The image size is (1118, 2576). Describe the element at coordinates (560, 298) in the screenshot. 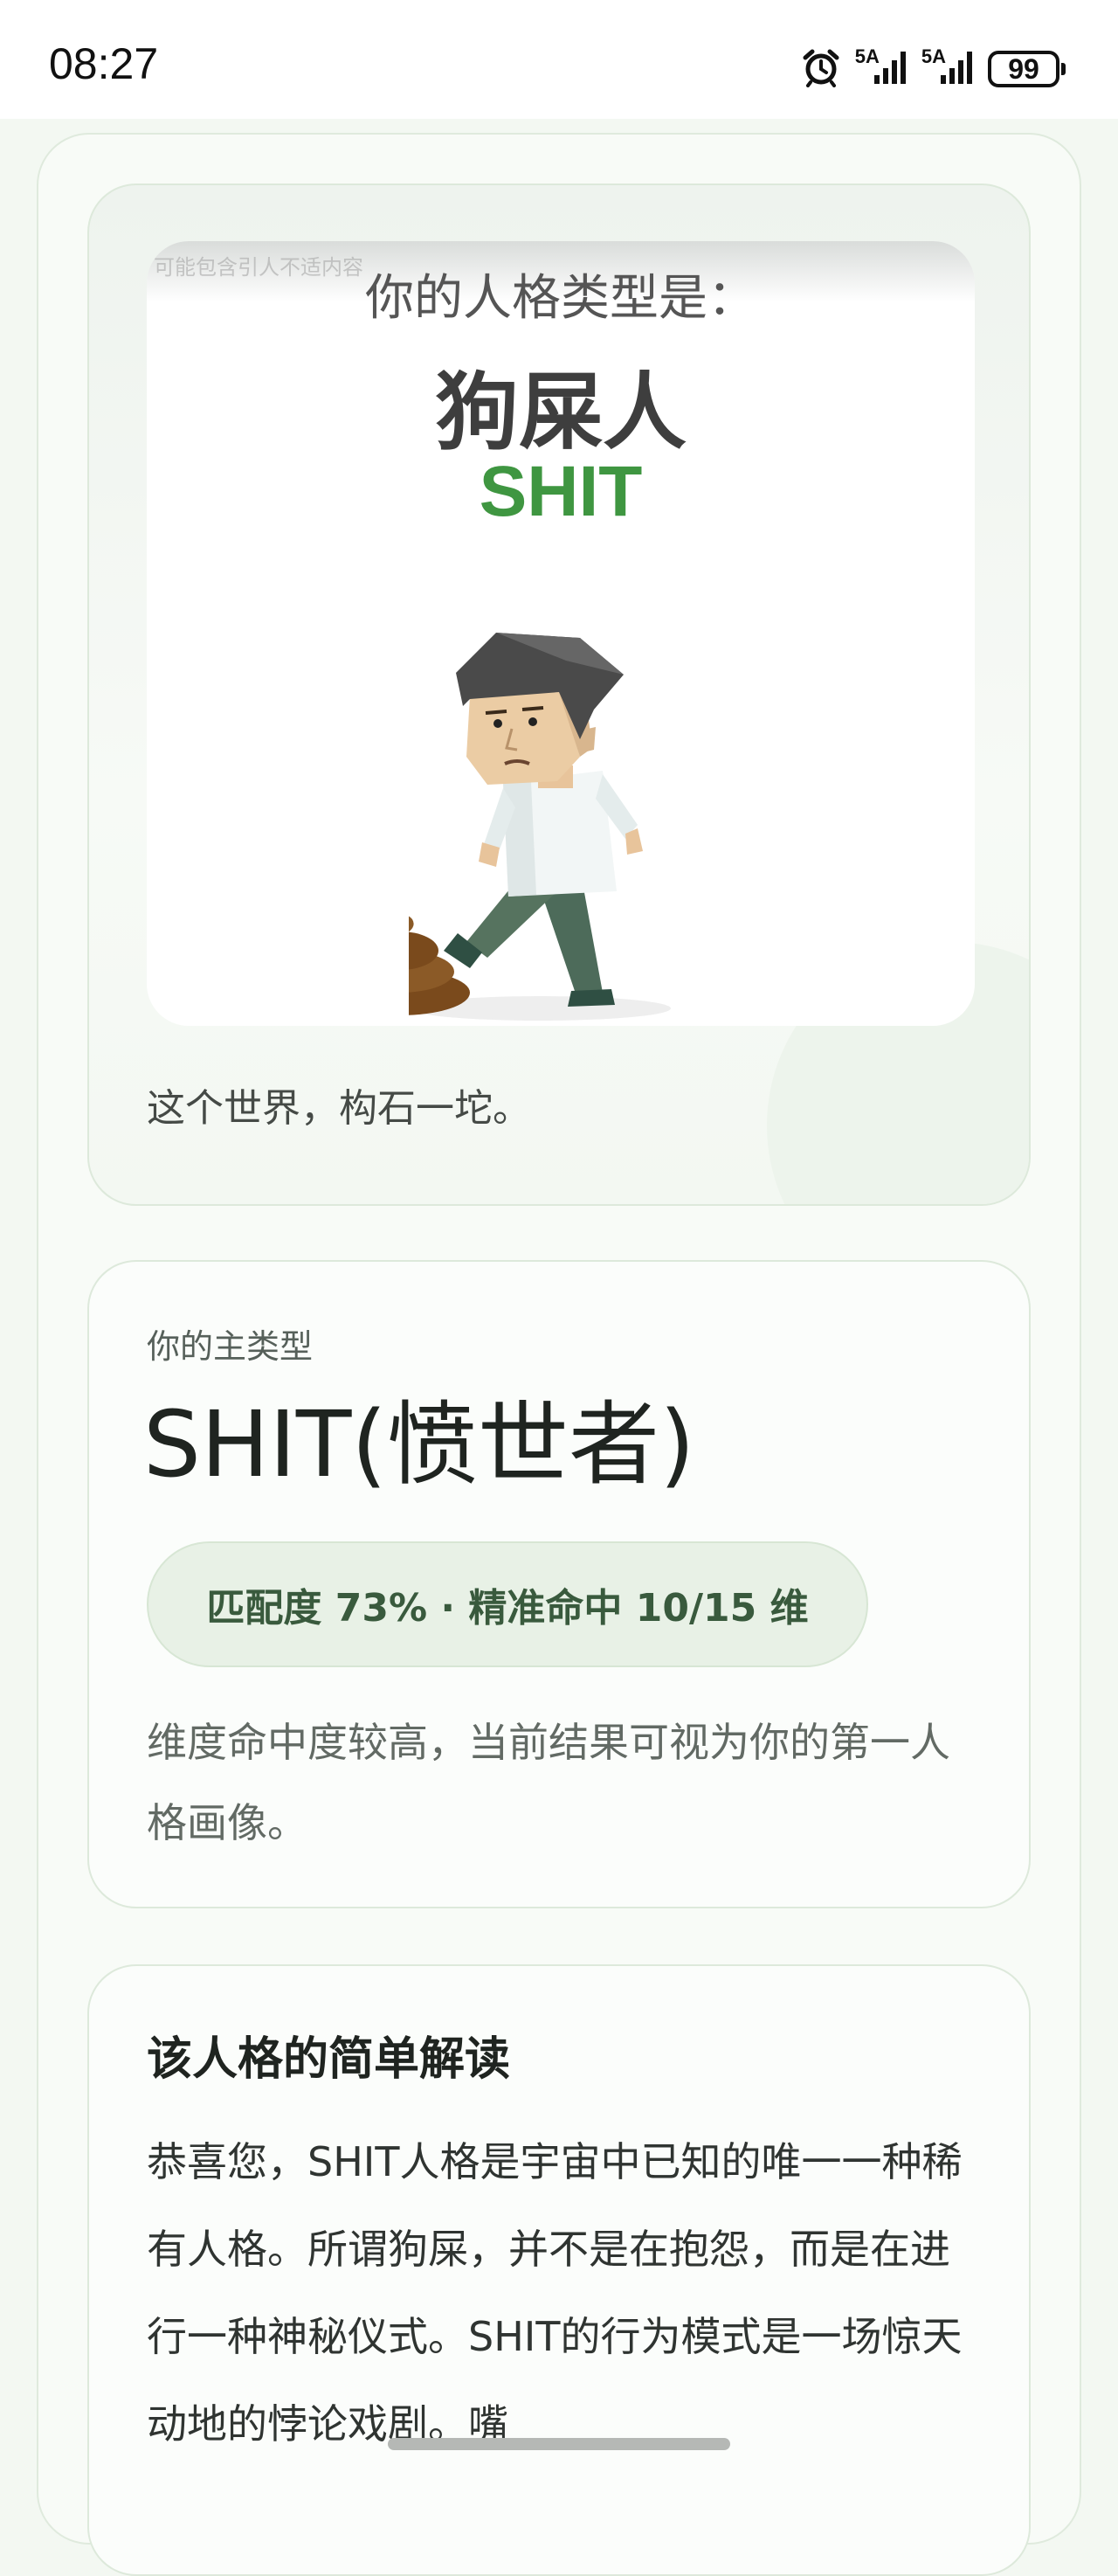

I see `poster-heading: 你的人格类型是：` at that location.